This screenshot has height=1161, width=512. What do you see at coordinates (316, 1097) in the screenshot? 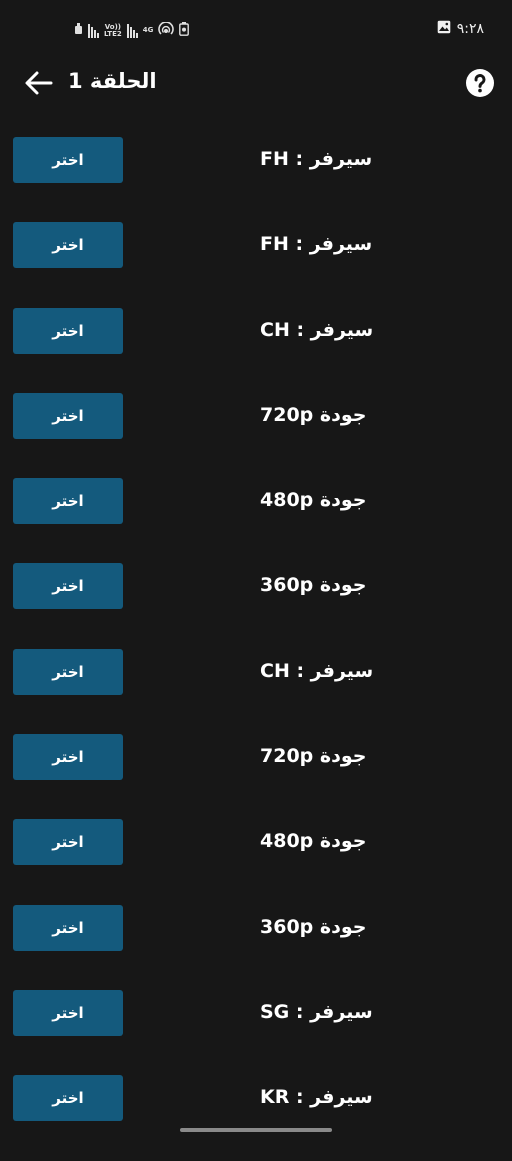
I see `server-label: سيرفر : KR` at bounding box center [316, 1097].